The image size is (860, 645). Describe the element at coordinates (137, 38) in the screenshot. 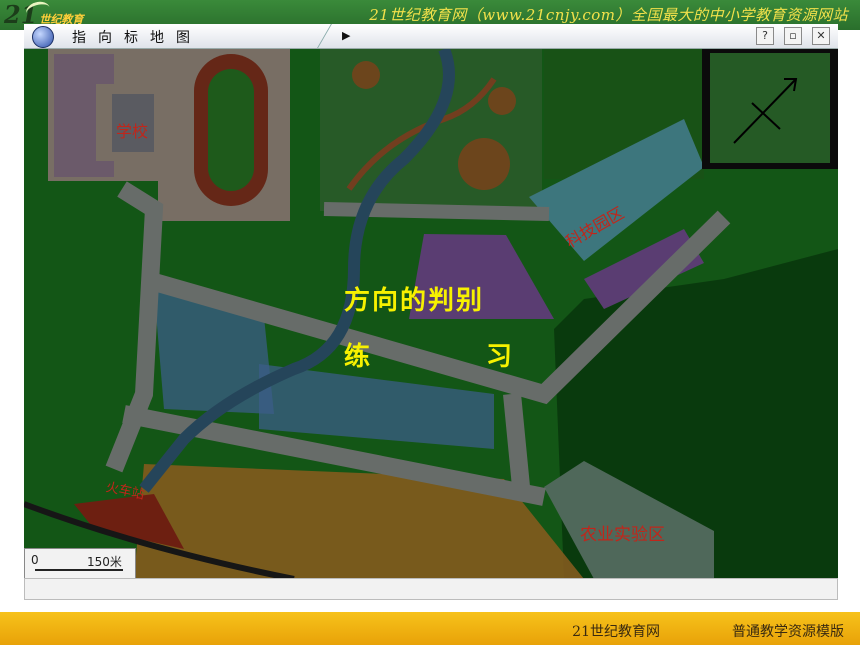

I see `window-title: 指向标地图` at that location.